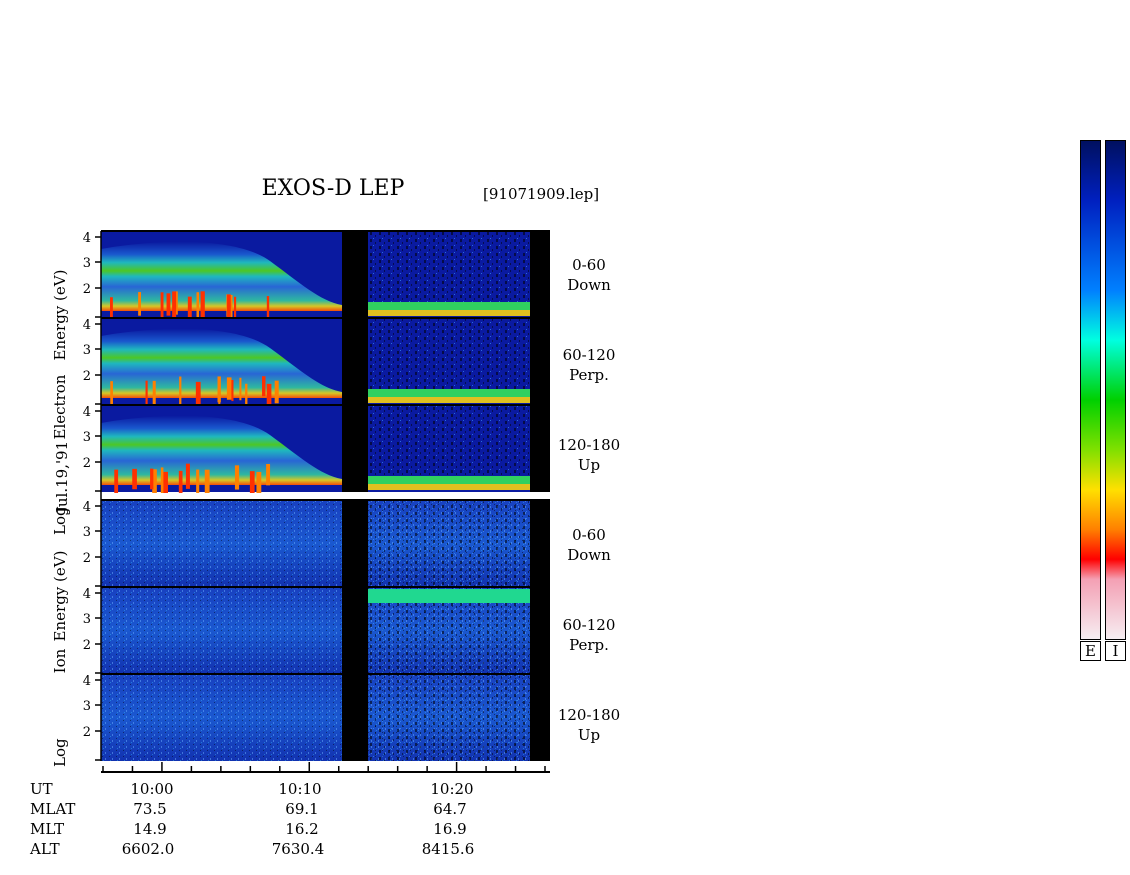 This screenshot has height=875, width=1130. Describe the element at coordinates (150, 829) in the screenshot. I see `mlt-value: 14.9` at that location.